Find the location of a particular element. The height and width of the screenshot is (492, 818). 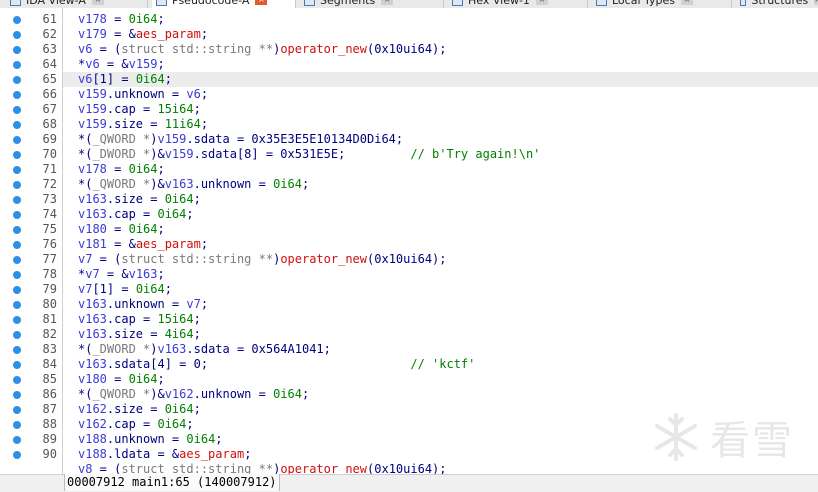

tab-segments: Segments × is located at coordinates (372, 4).